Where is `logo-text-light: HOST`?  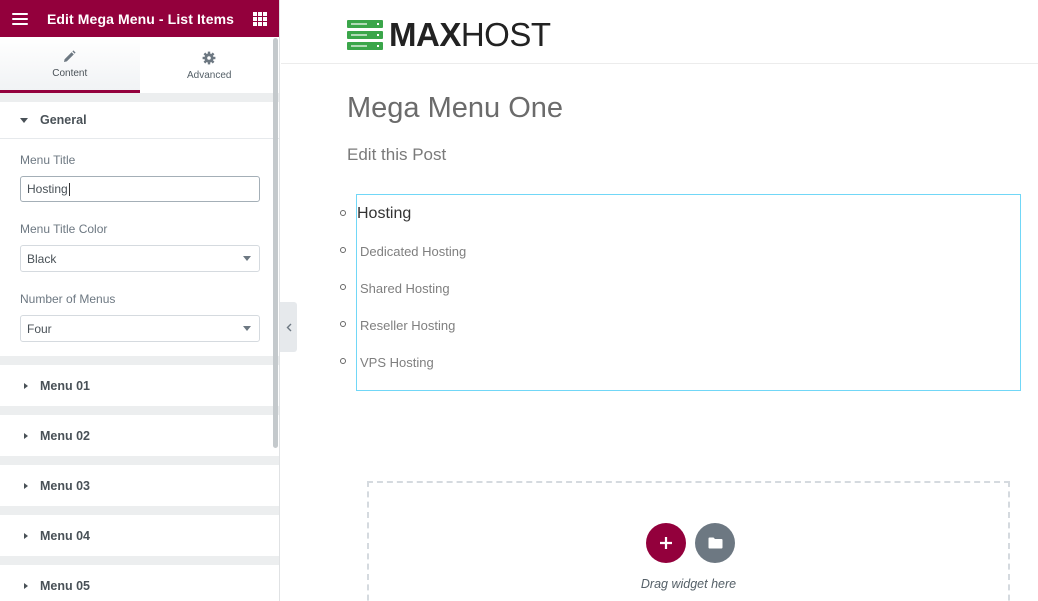
logo-text-light: HOST is located at coordinates (505, 34).